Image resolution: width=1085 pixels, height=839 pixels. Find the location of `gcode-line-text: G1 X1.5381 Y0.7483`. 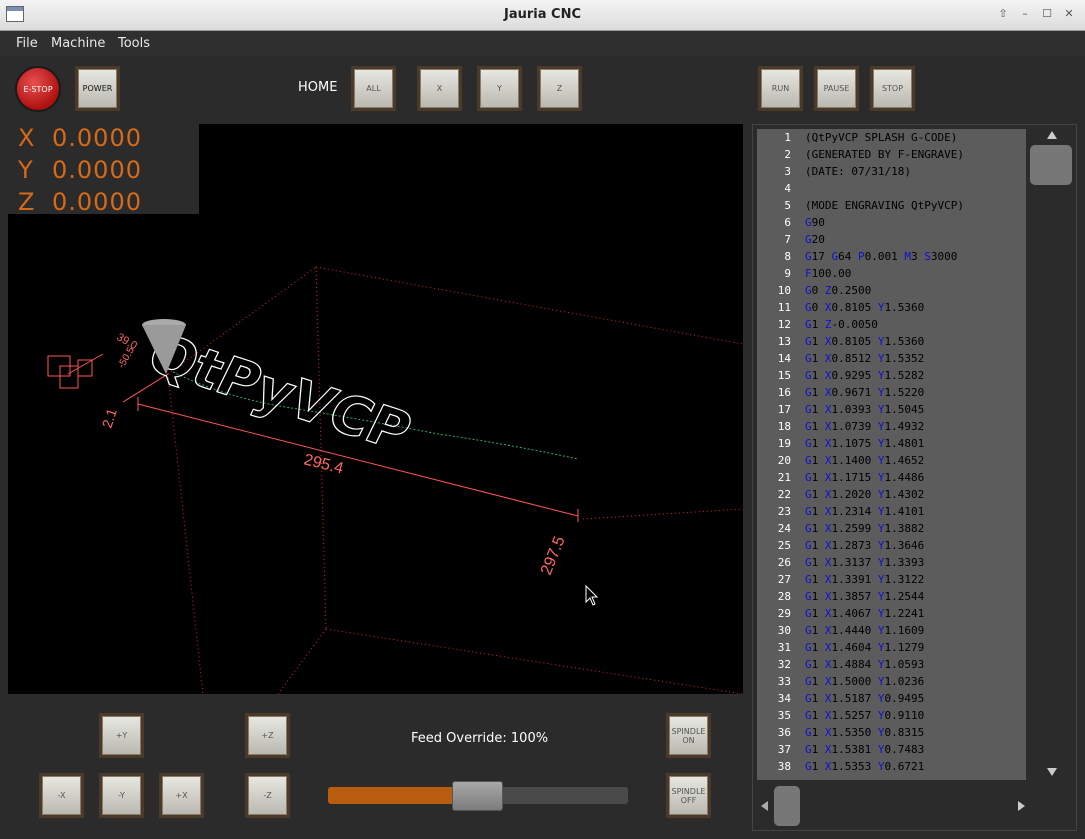

gcode-line-text: G1 X1.5381 Y0.7483 is located at coordinates (865, 749).